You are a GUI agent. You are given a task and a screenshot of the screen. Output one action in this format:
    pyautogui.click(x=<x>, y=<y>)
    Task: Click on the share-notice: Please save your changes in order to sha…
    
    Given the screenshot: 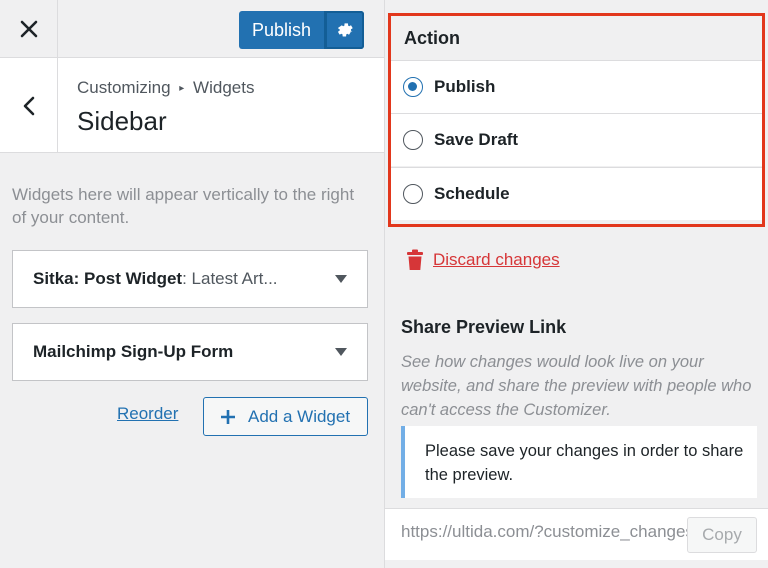 What is the action you would take?
    pyautogui.click(x=579, y=462)
    